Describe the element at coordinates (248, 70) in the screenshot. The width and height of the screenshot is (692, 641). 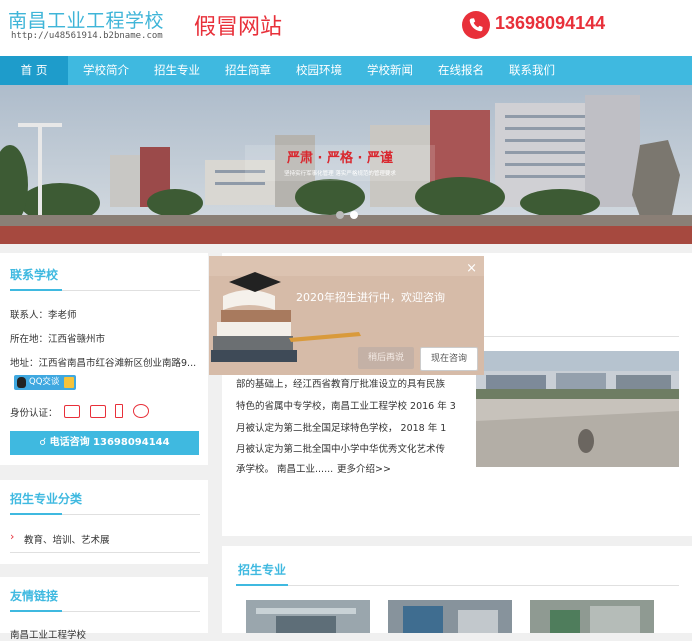
I see `nav-admissions: 招生简章` at that location.